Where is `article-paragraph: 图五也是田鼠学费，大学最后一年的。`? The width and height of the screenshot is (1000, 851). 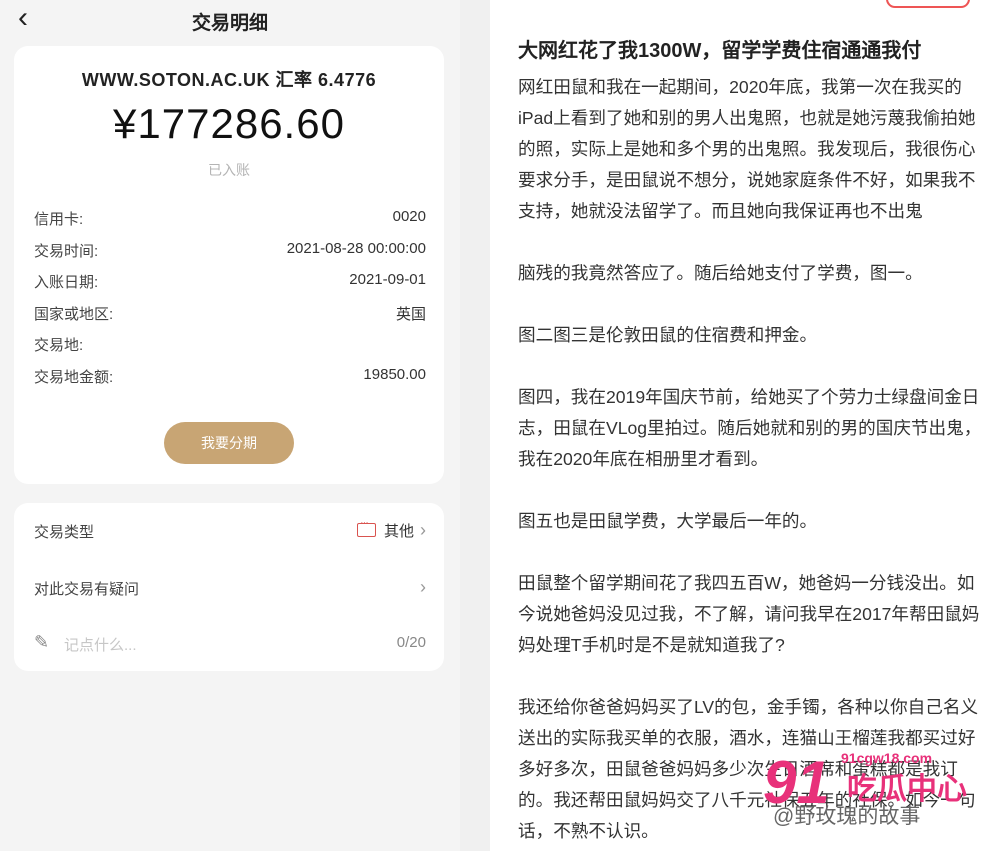 article-paragraph: 图五也是田鼠学费，大学最后一年的。 is located at coordinates (668, 521).